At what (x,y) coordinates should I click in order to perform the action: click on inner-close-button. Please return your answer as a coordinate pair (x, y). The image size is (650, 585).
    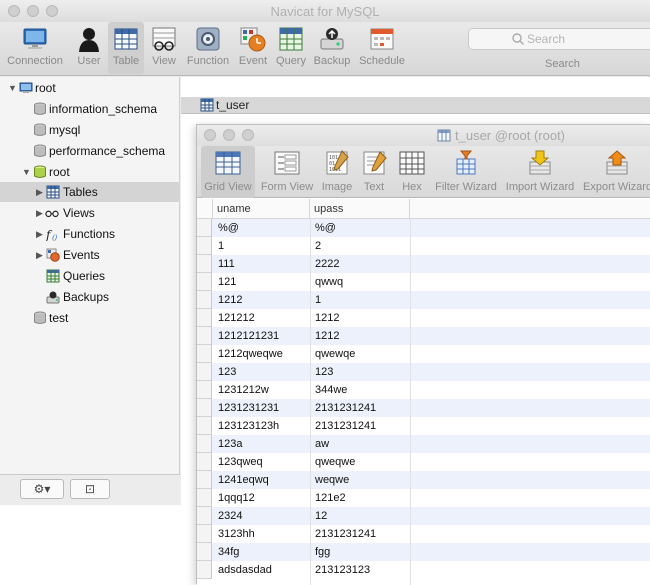
    Looking at the image, I should click on (210, 135).